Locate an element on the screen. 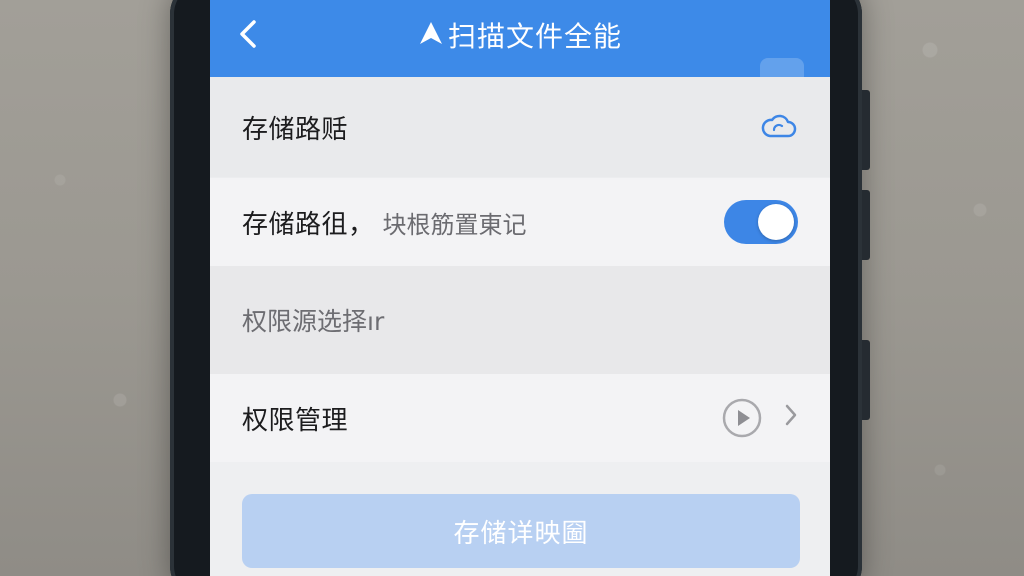 This screenshot has height=576, width=1024. row-permission-manage-label: 权限管理 is located at coordinates (295, 420).